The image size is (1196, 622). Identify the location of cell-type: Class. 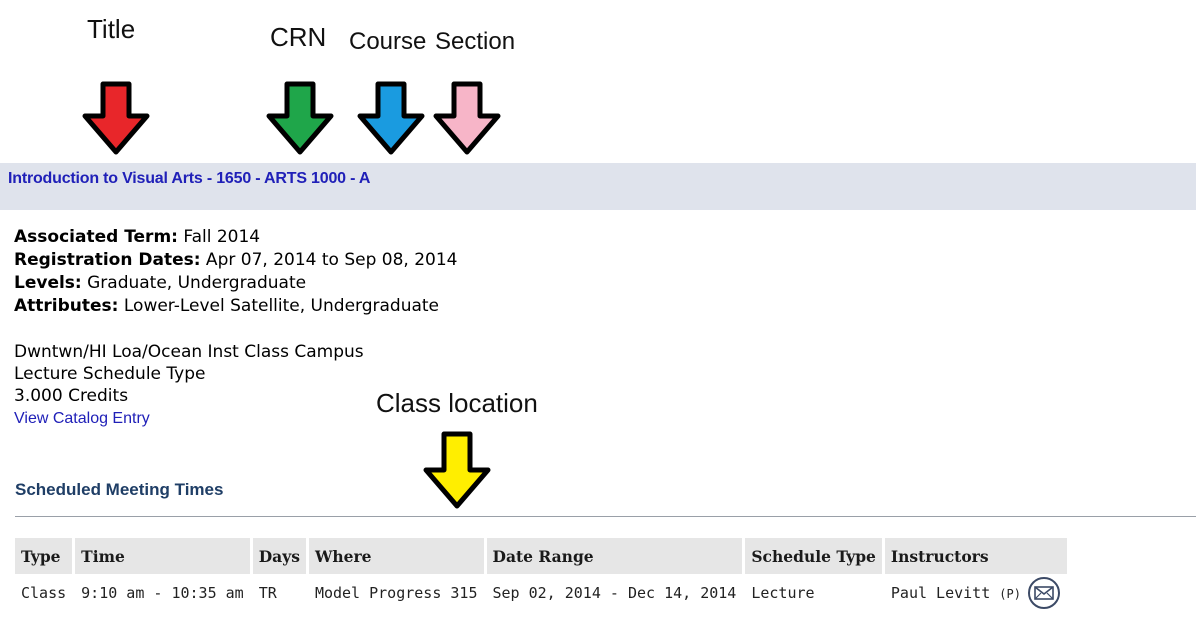
(44, 593).